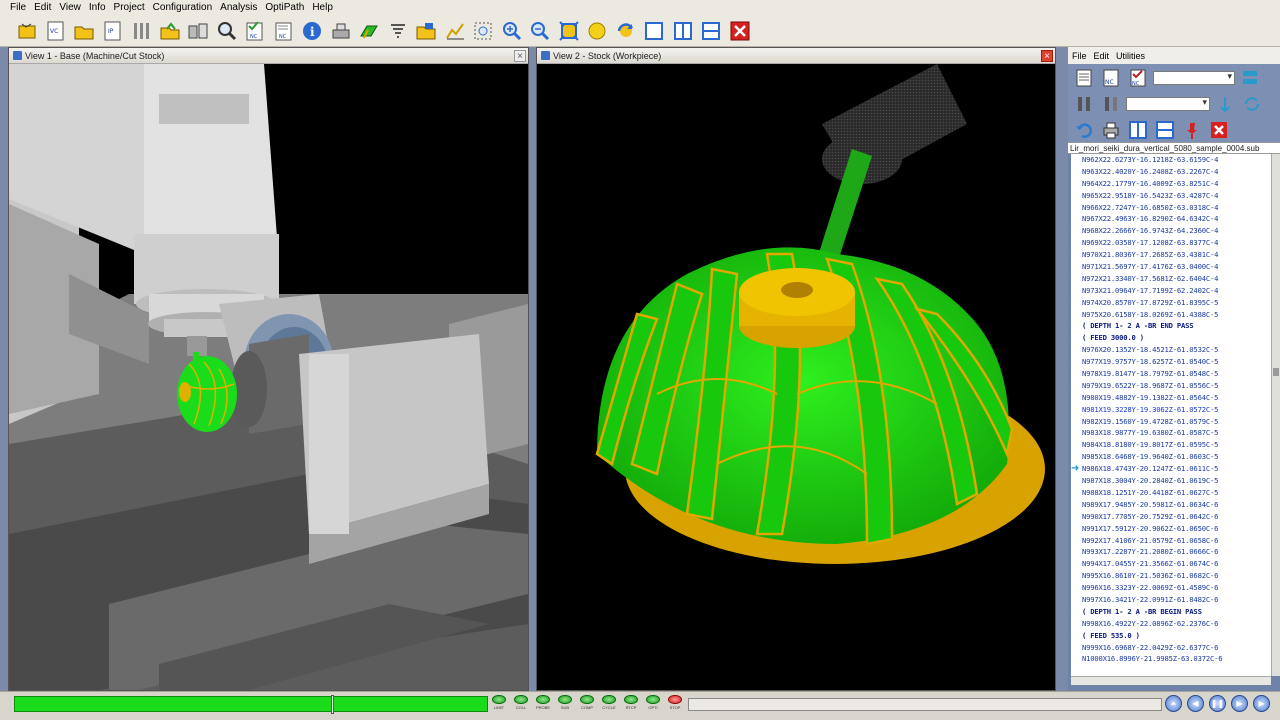  Describe the element at coordinates (1171, 588) in the screenshot. I see `nc-code-line: N996X16.3323Y-22.0069Z-61.4589C-6` at that location.